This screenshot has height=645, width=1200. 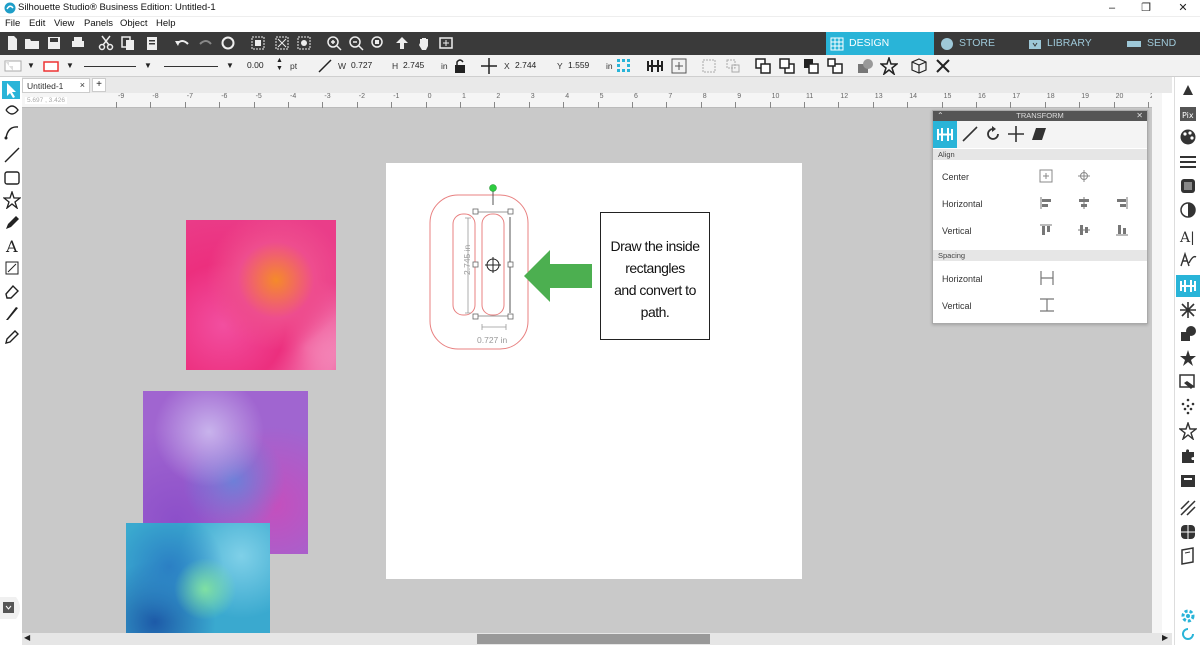 I want to click on menu-help: Help, so click(x=166, y=23).